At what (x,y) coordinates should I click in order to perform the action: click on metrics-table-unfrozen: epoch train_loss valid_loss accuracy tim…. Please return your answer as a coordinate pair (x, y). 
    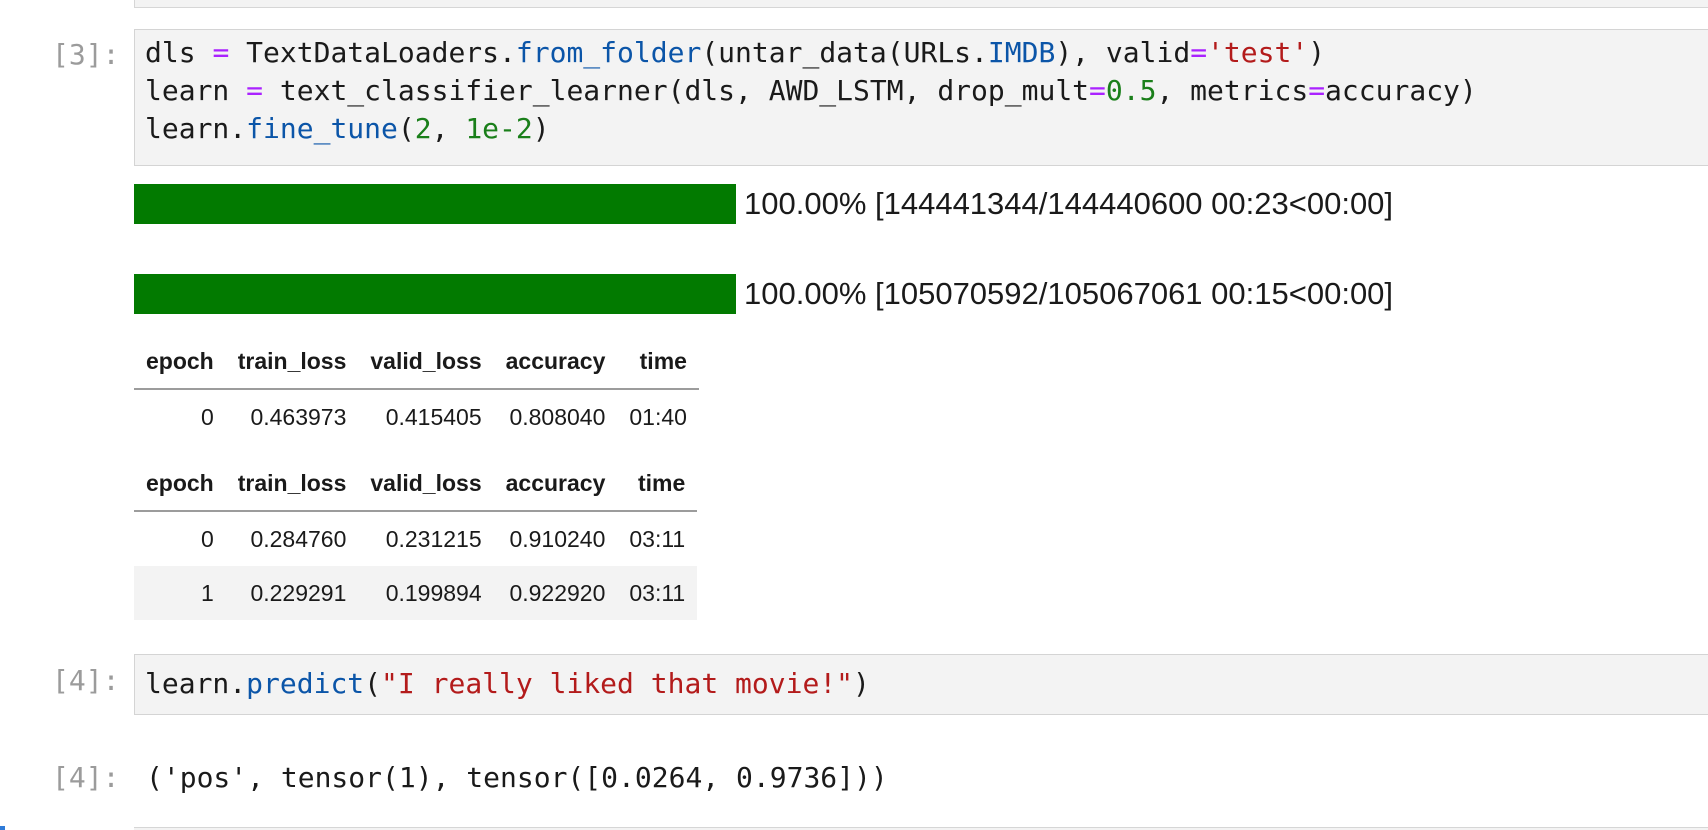
    Looking at the image, I should click on (416, 538).